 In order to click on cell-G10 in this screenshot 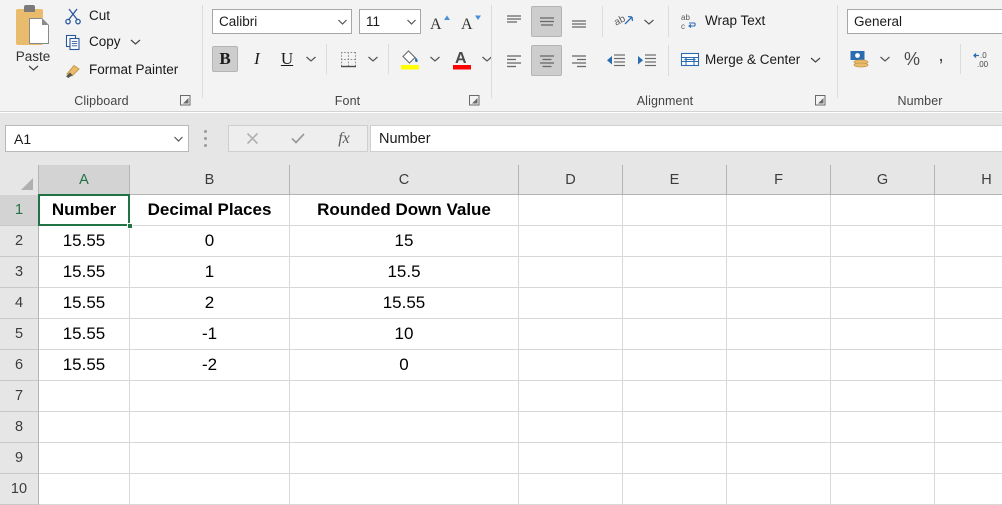, I will do `click(883, 489)`.